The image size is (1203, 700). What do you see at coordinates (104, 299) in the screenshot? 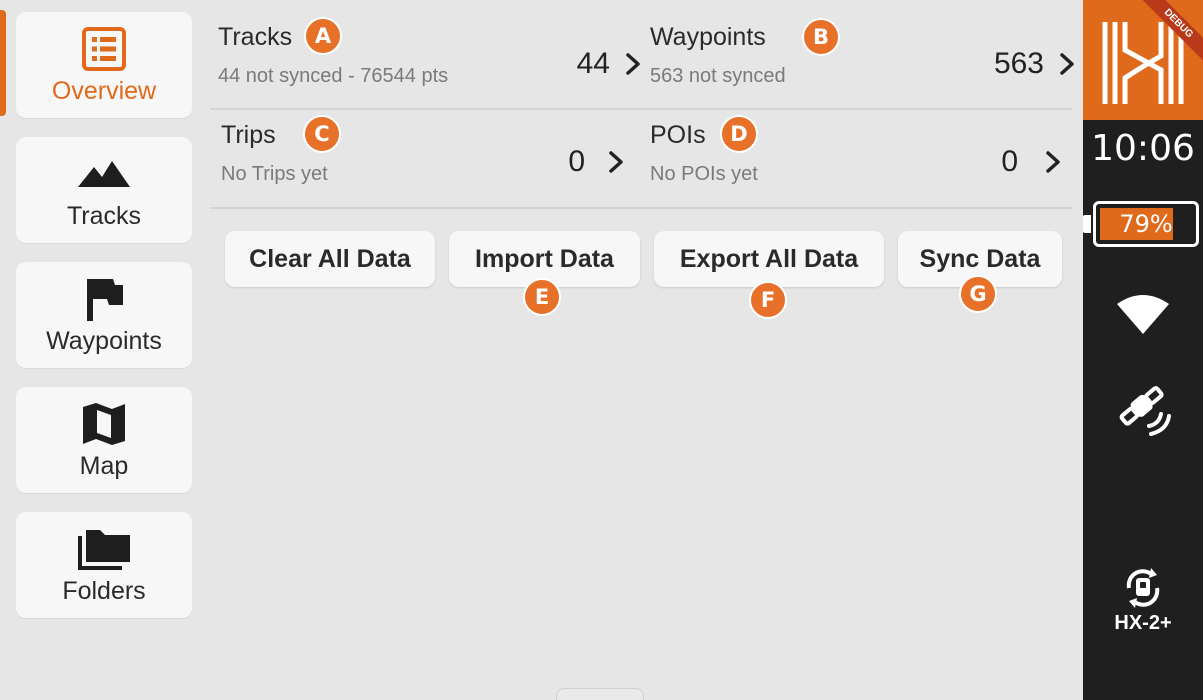
I see `flag-icon` at bounding box center [104, 299].